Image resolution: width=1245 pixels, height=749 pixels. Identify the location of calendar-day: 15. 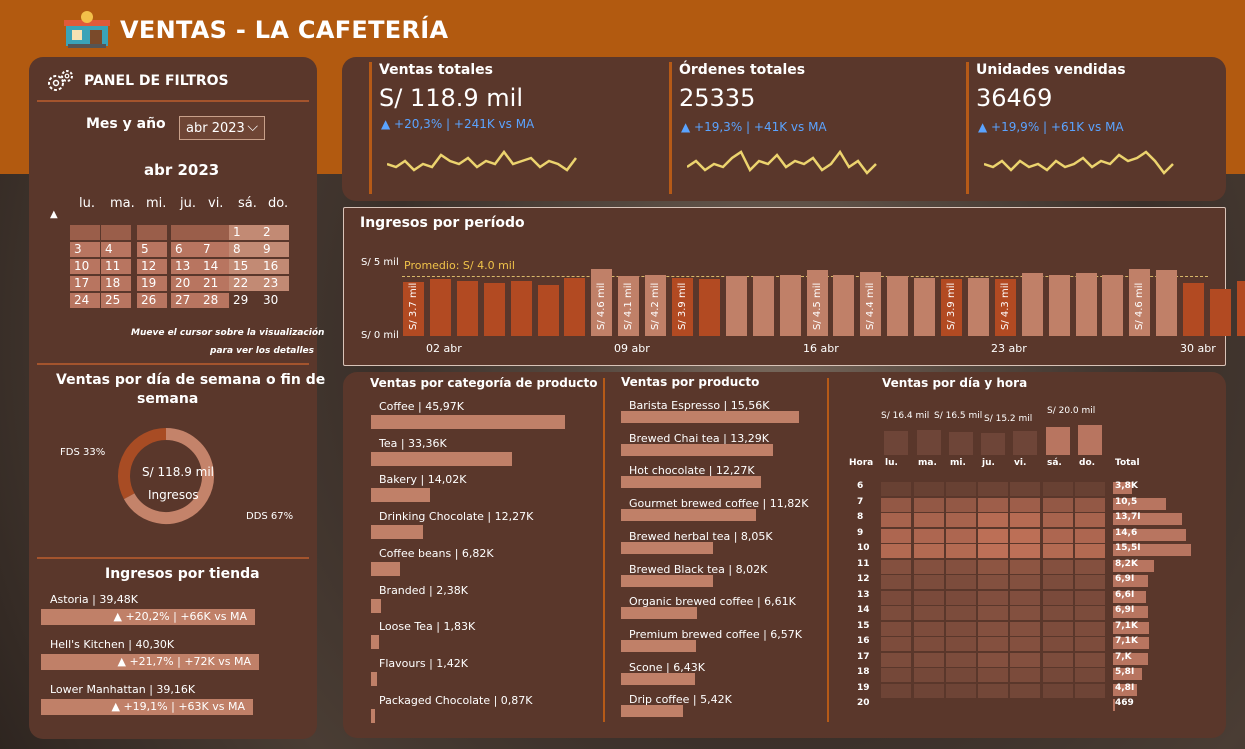
(244, 266).